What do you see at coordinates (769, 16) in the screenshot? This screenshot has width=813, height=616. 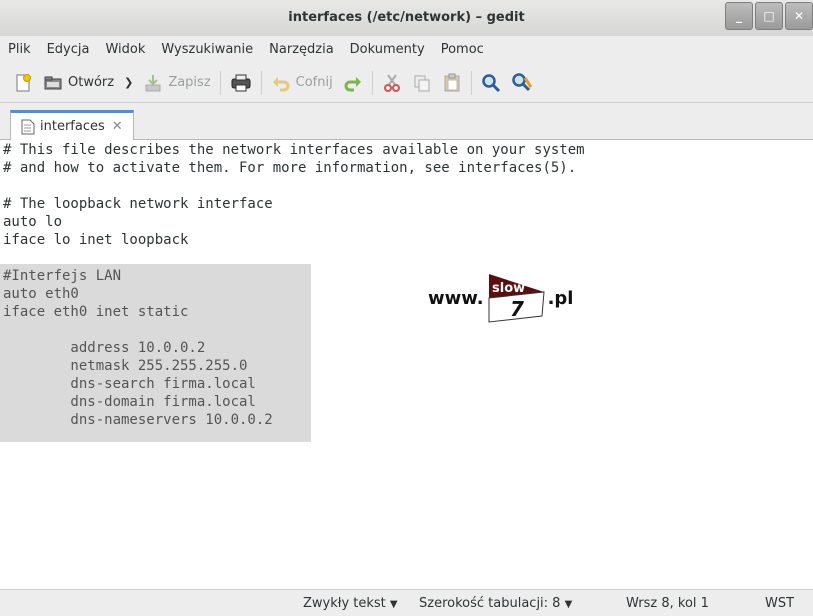 I see `maximize-icon: □` at bounding box center [769, 16].